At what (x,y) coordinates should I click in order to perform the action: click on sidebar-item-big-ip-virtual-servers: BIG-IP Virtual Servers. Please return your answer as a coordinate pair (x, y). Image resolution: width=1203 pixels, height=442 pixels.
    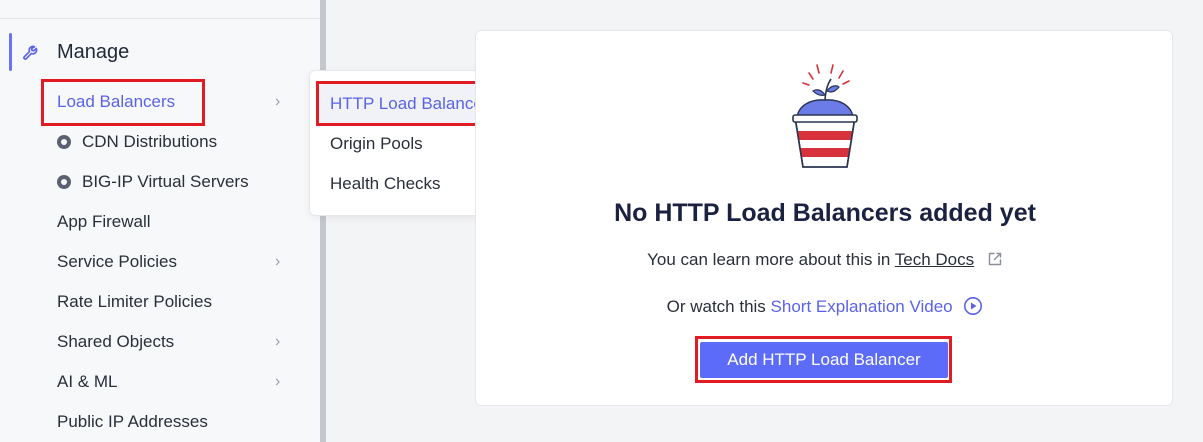
    Looking at the image, I should click on (177, 182).